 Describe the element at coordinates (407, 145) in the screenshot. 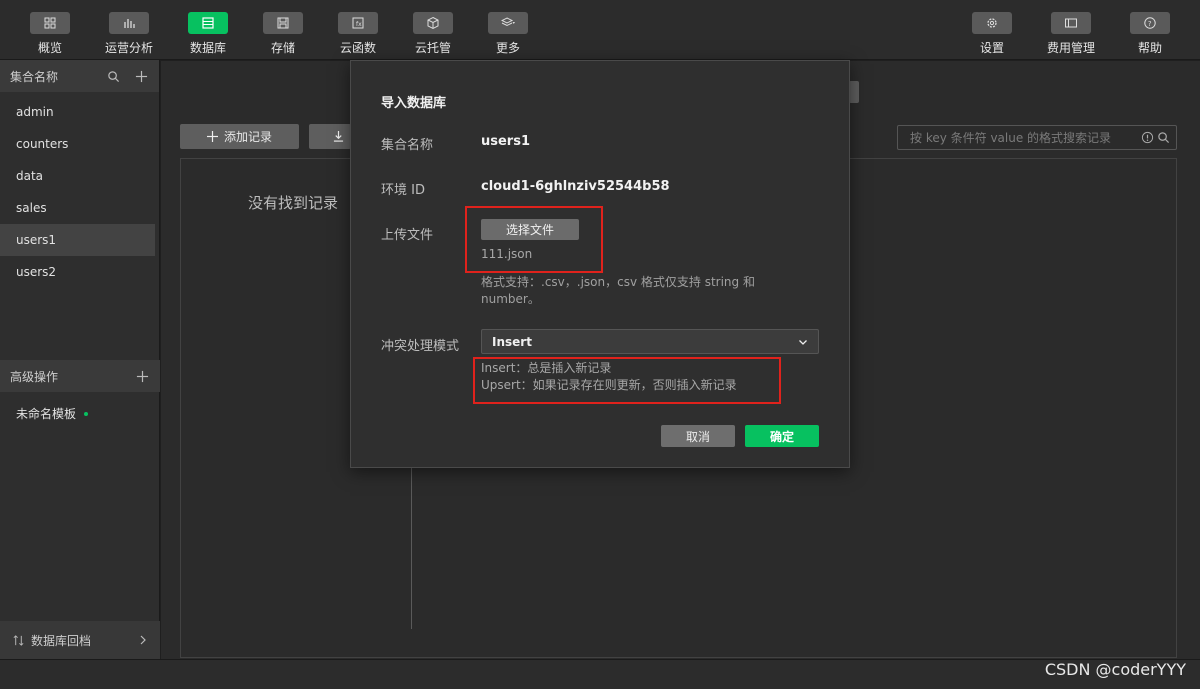

I see `collection-label: 集合名称` at that location.